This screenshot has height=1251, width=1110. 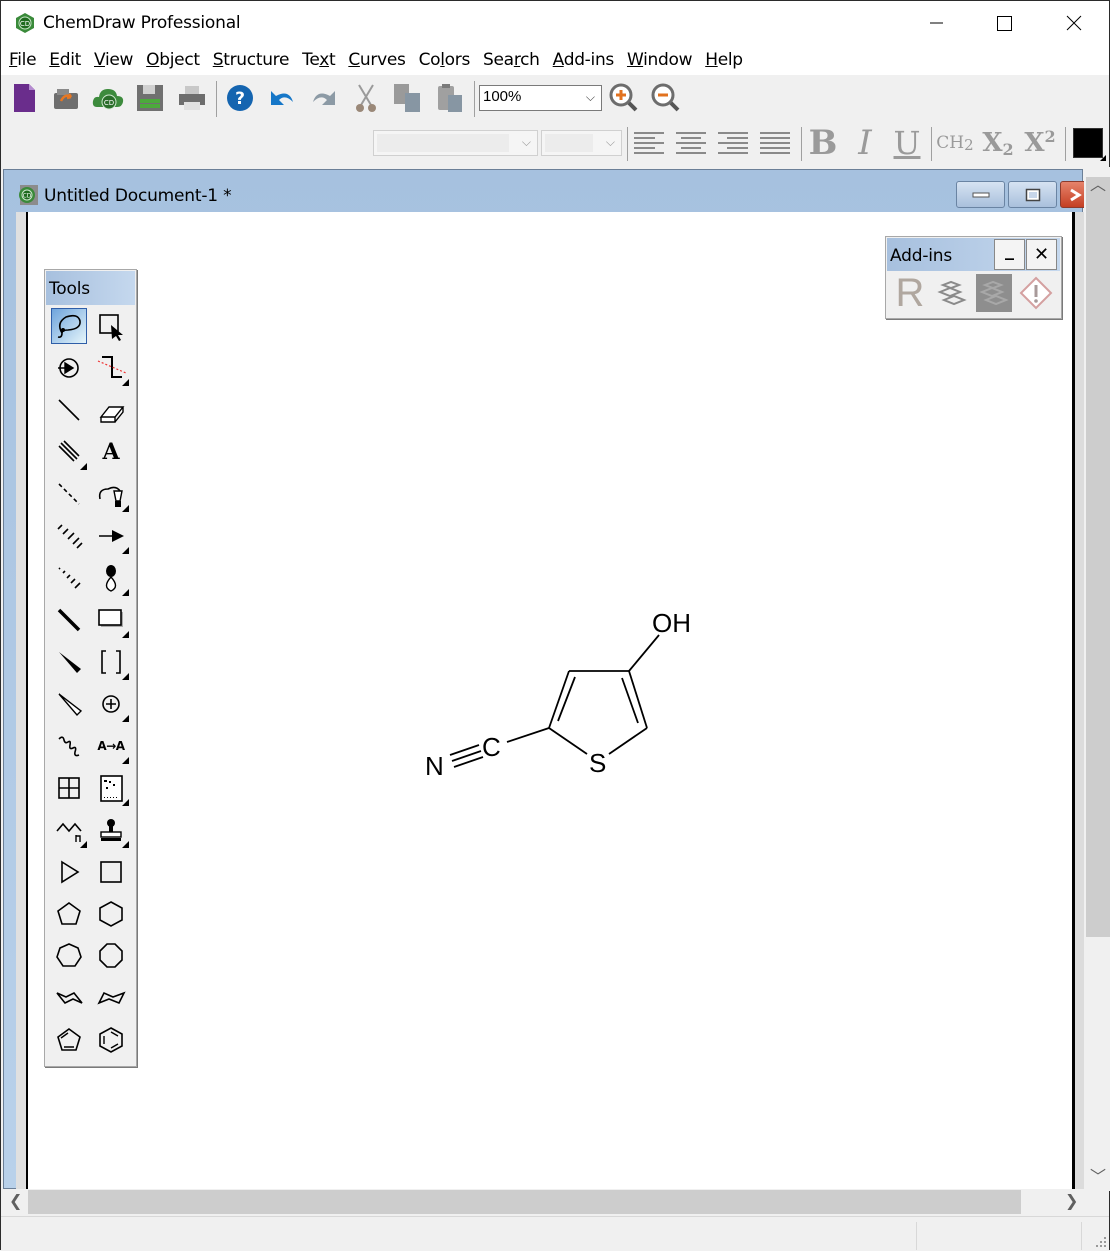 I want to click on cycloheptane-icon, so click(x=69, y=955).